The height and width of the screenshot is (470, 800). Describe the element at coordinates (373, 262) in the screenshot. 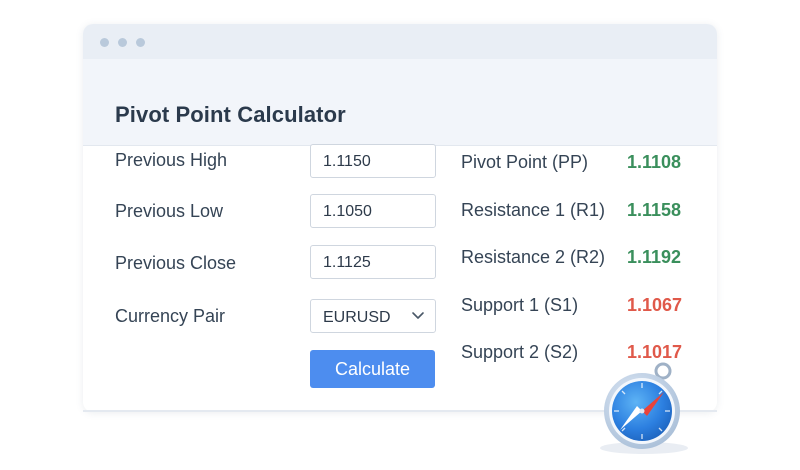

I see `previous-close-input: 1.1125` at that location.